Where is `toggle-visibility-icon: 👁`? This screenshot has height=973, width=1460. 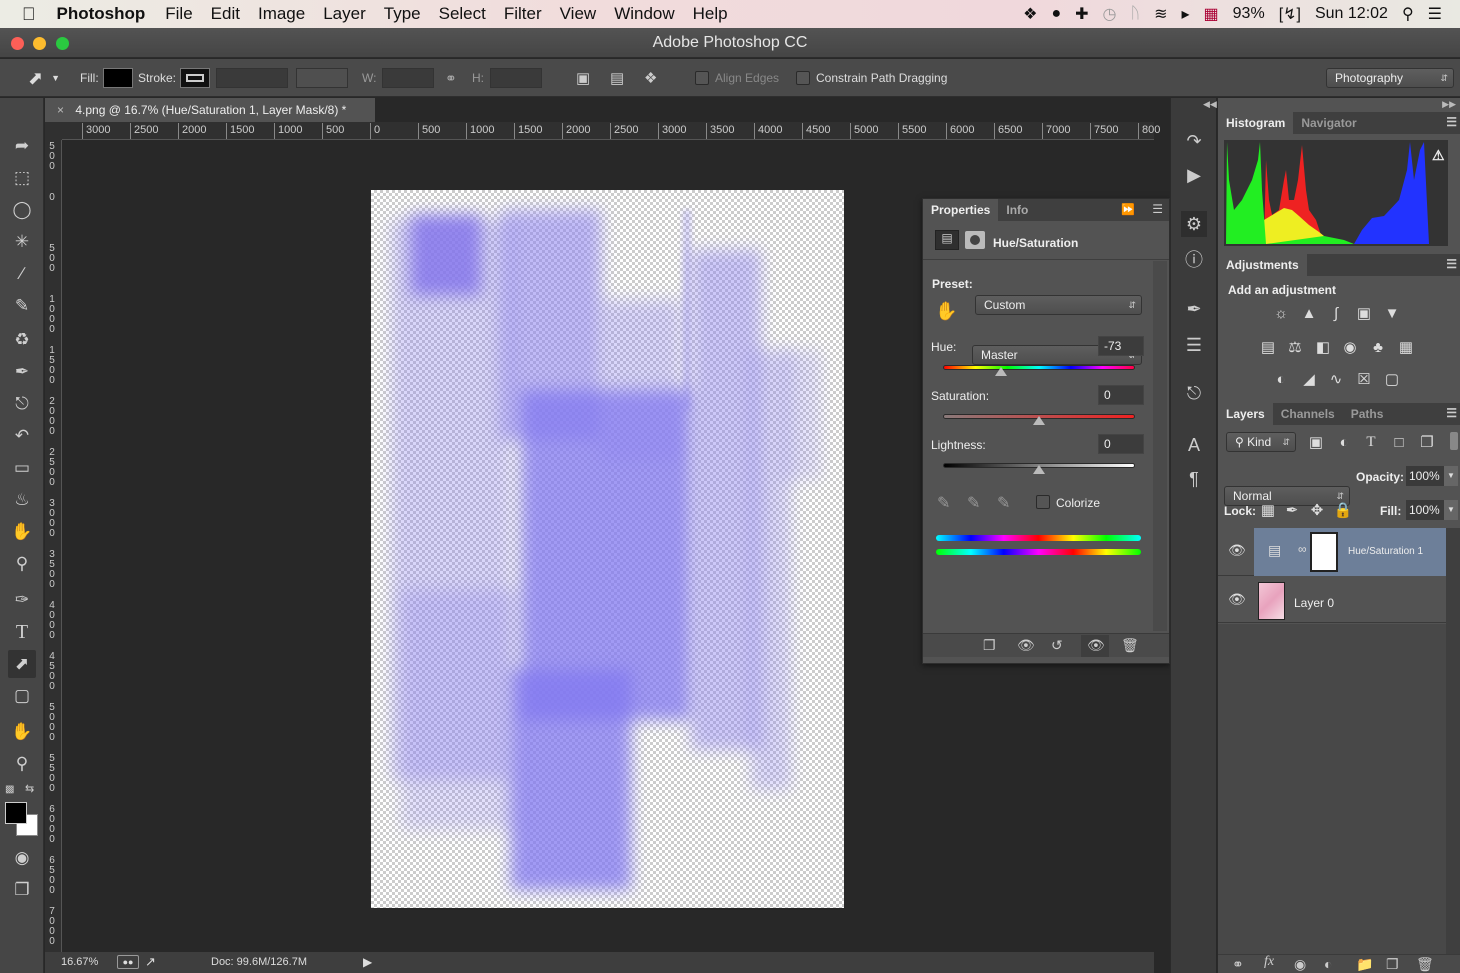
toggle-visibility-icon: 👁 is located at coordinates (1096, 645).